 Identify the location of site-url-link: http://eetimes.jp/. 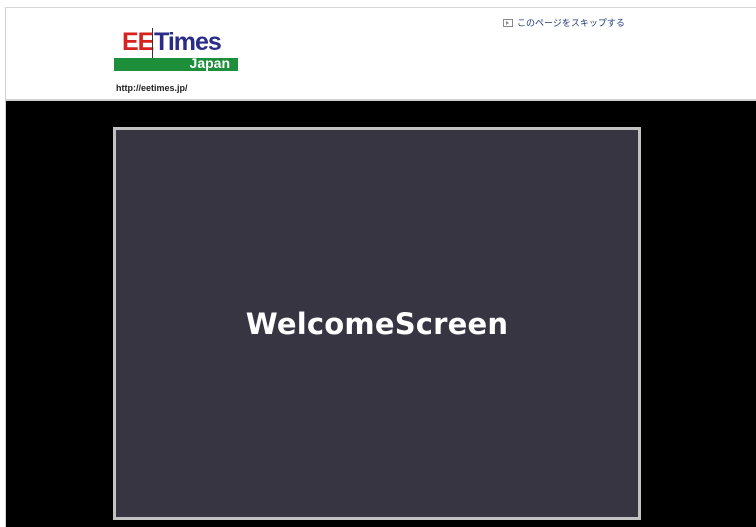
(152, 88).